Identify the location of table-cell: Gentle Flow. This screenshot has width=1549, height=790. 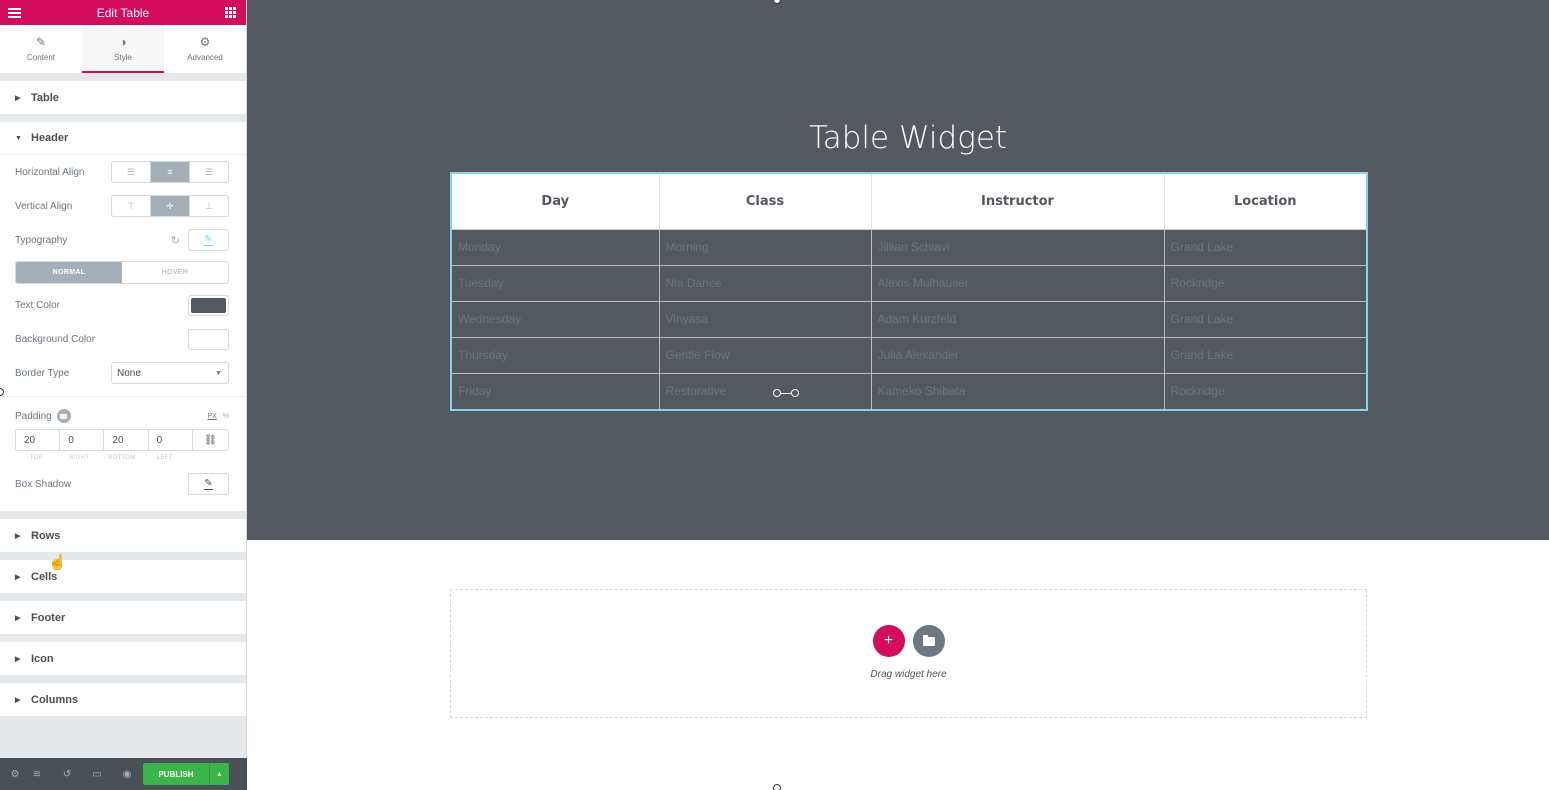
(765, 355).